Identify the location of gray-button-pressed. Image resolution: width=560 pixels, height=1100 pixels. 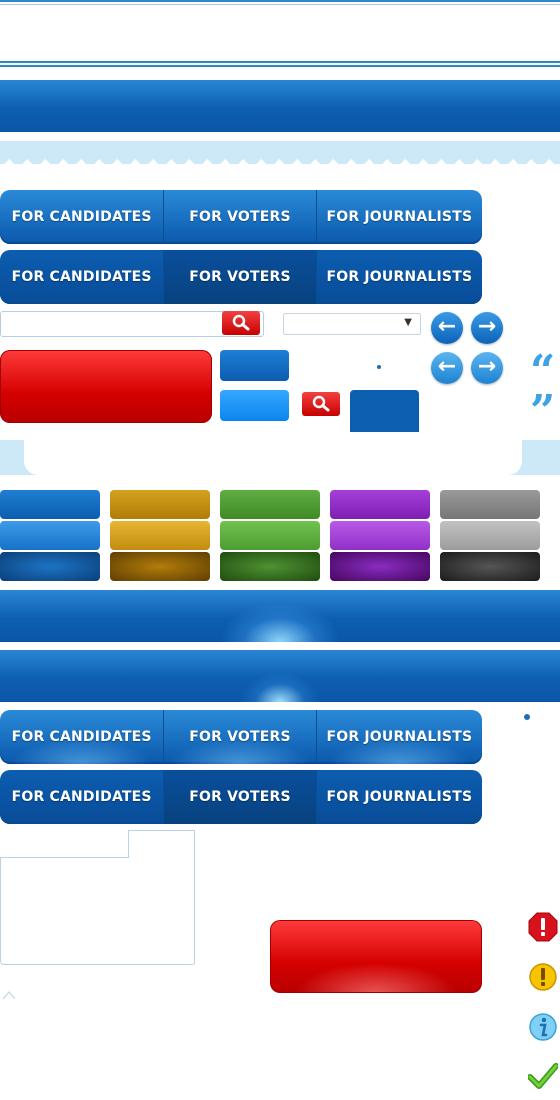
(490, 566).